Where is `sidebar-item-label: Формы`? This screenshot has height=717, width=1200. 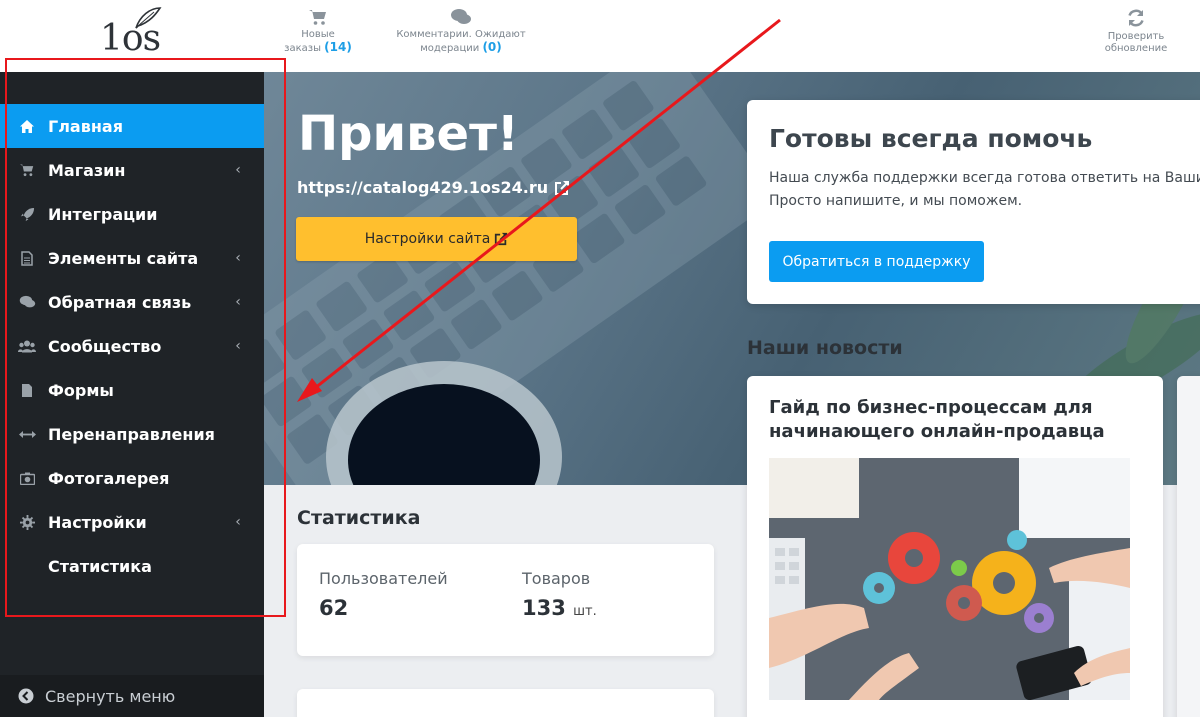
sidebar-item-label: Формы is located at coordinates (81, 390).